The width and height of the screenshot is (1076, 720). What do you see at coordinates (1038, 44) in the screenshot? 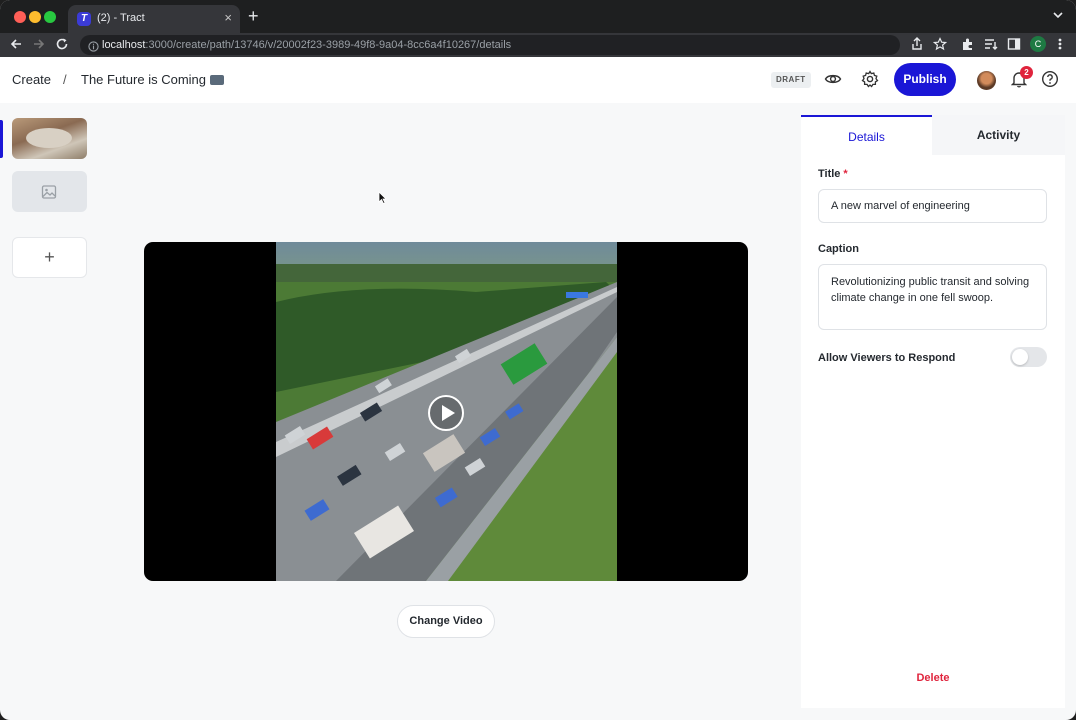
I see `profile-avatar: C` at bounding box center [1038, 44].